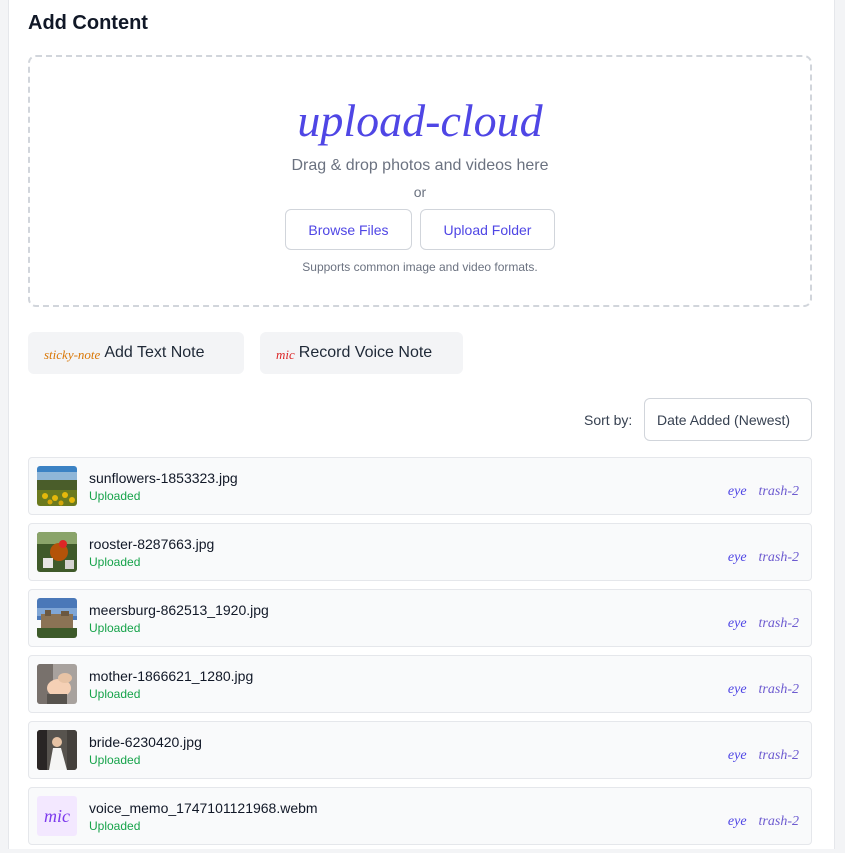  Describe the element at coordinates (348, 229) in the screenshot. I see `browse-files-button: Browse Files` at that location.